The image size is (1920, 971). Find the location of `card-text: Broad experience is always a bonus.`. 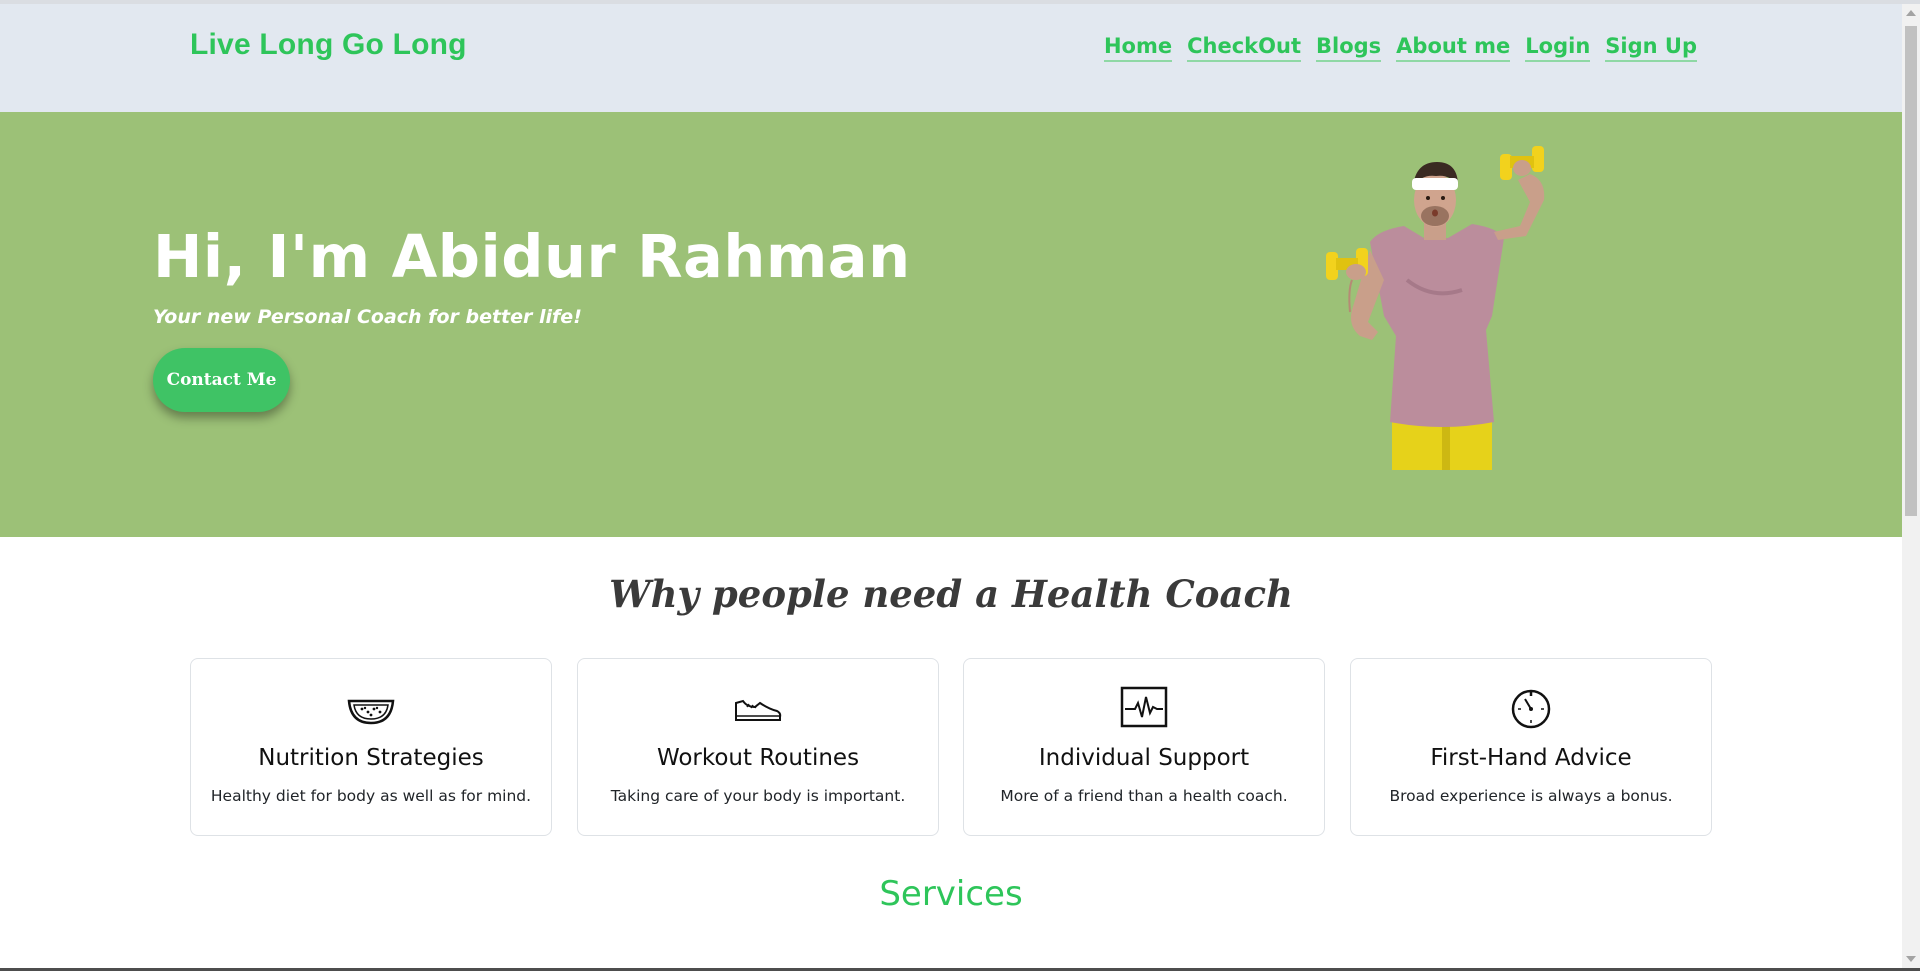

card-text: Broad experience is always a bonus. is located at coordinates (1531, 796).